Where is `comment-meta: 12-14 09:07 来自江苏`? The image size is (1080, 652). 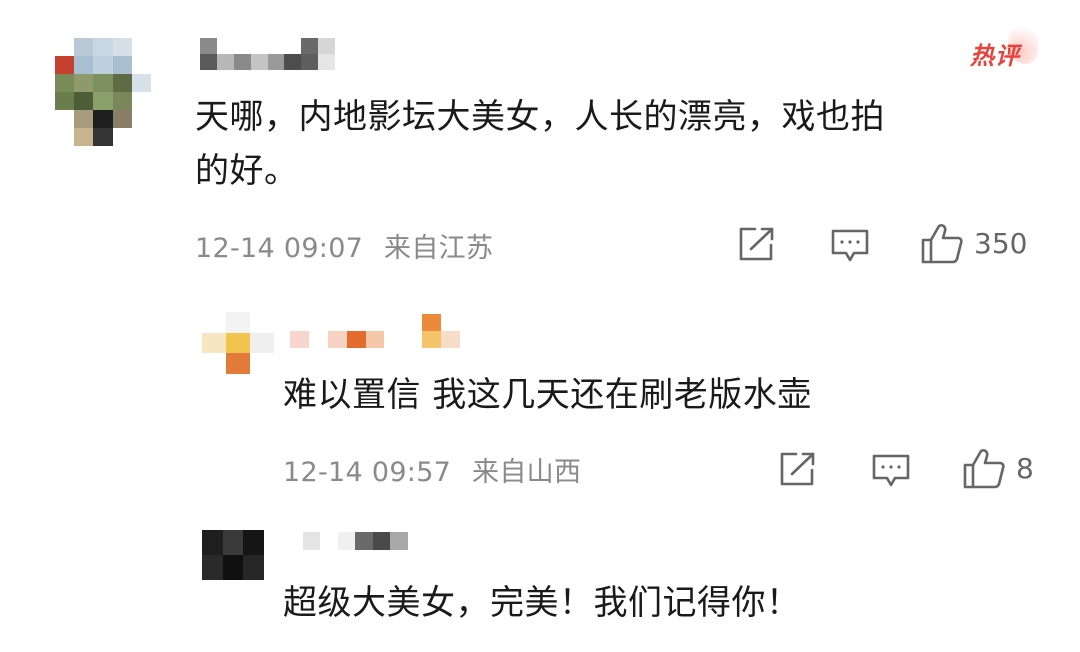
comment-meta: 12-14 09:07 来自江苏 is located at coordinates (344, 245).